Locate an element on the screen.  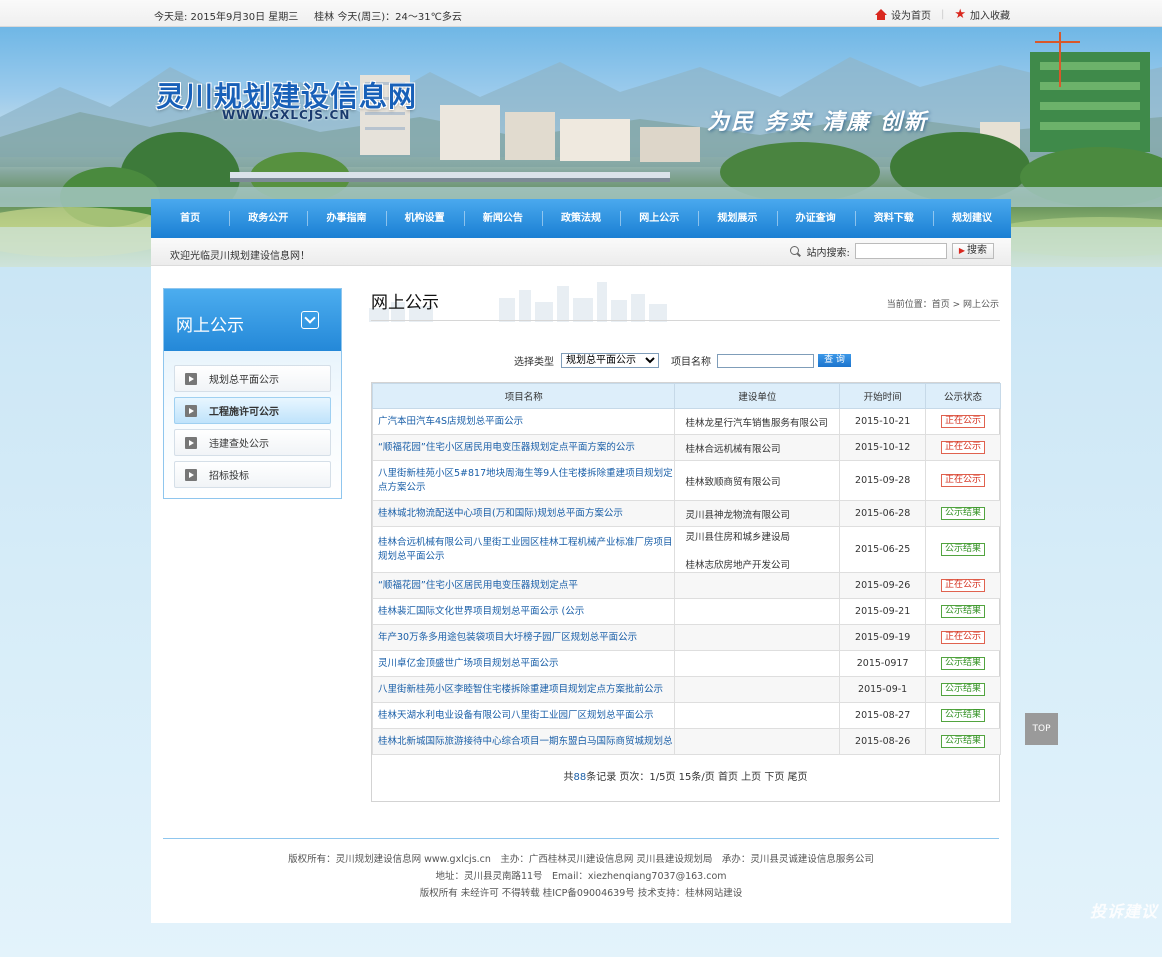
sidebar-item-construction-permit: 工程施许可公示 is located at coordinates (252, 410).